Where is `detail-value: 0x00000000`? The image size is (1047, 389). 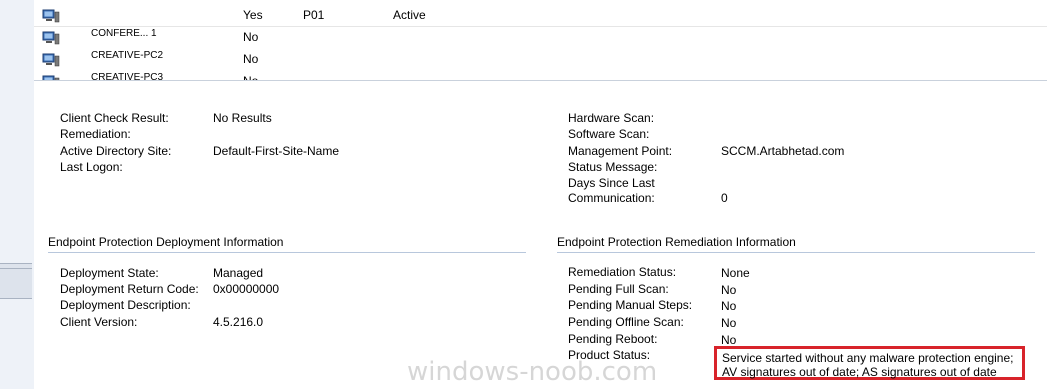 detail-value: 0x00000000 is located at coordinates (246, 289).